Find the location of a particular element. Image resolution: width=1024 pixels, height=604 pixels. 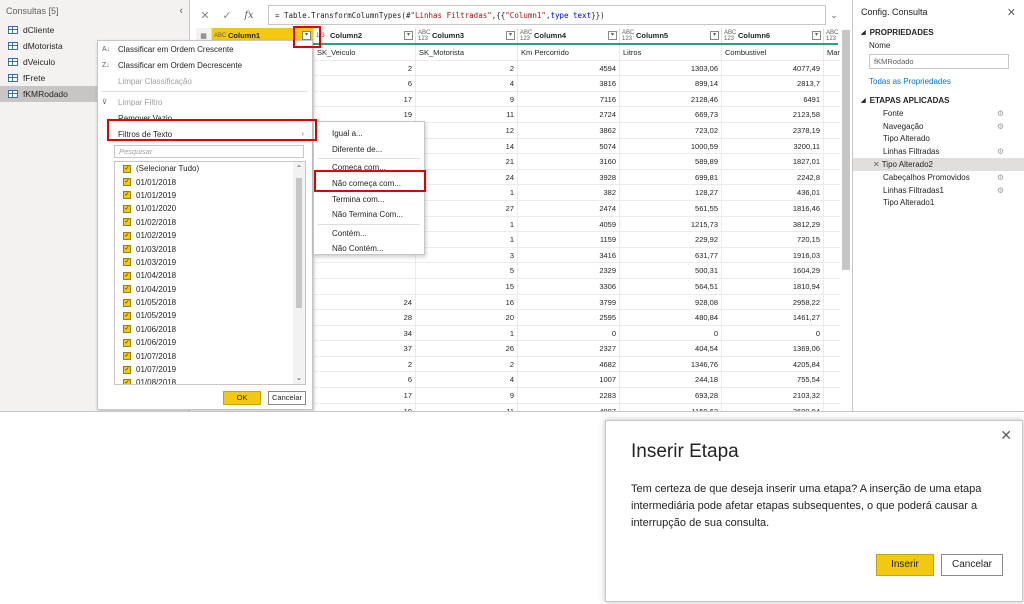

table-cell: 1159,62 is located at coordinates (671, 407).